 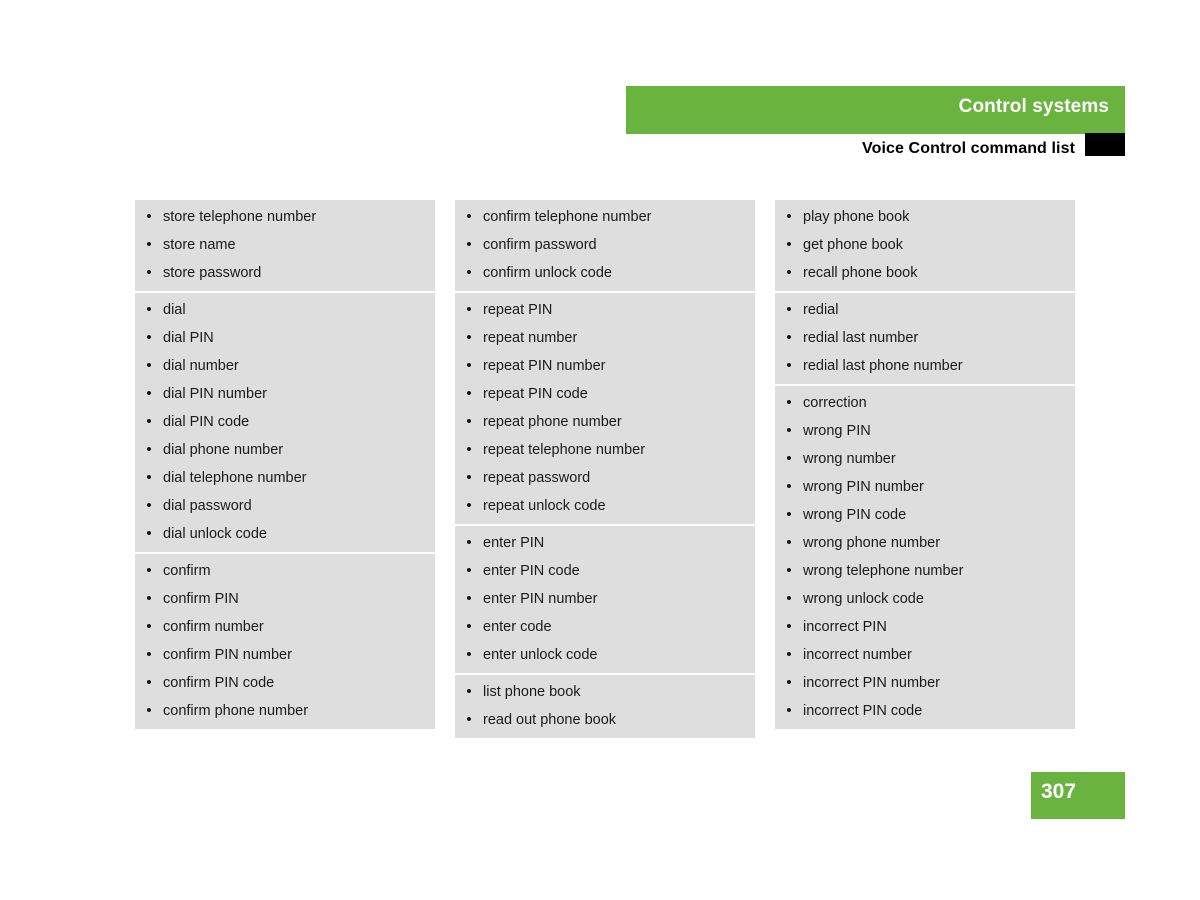 I want to click on command-label: enter PIN number, so click(x=540, y=599).